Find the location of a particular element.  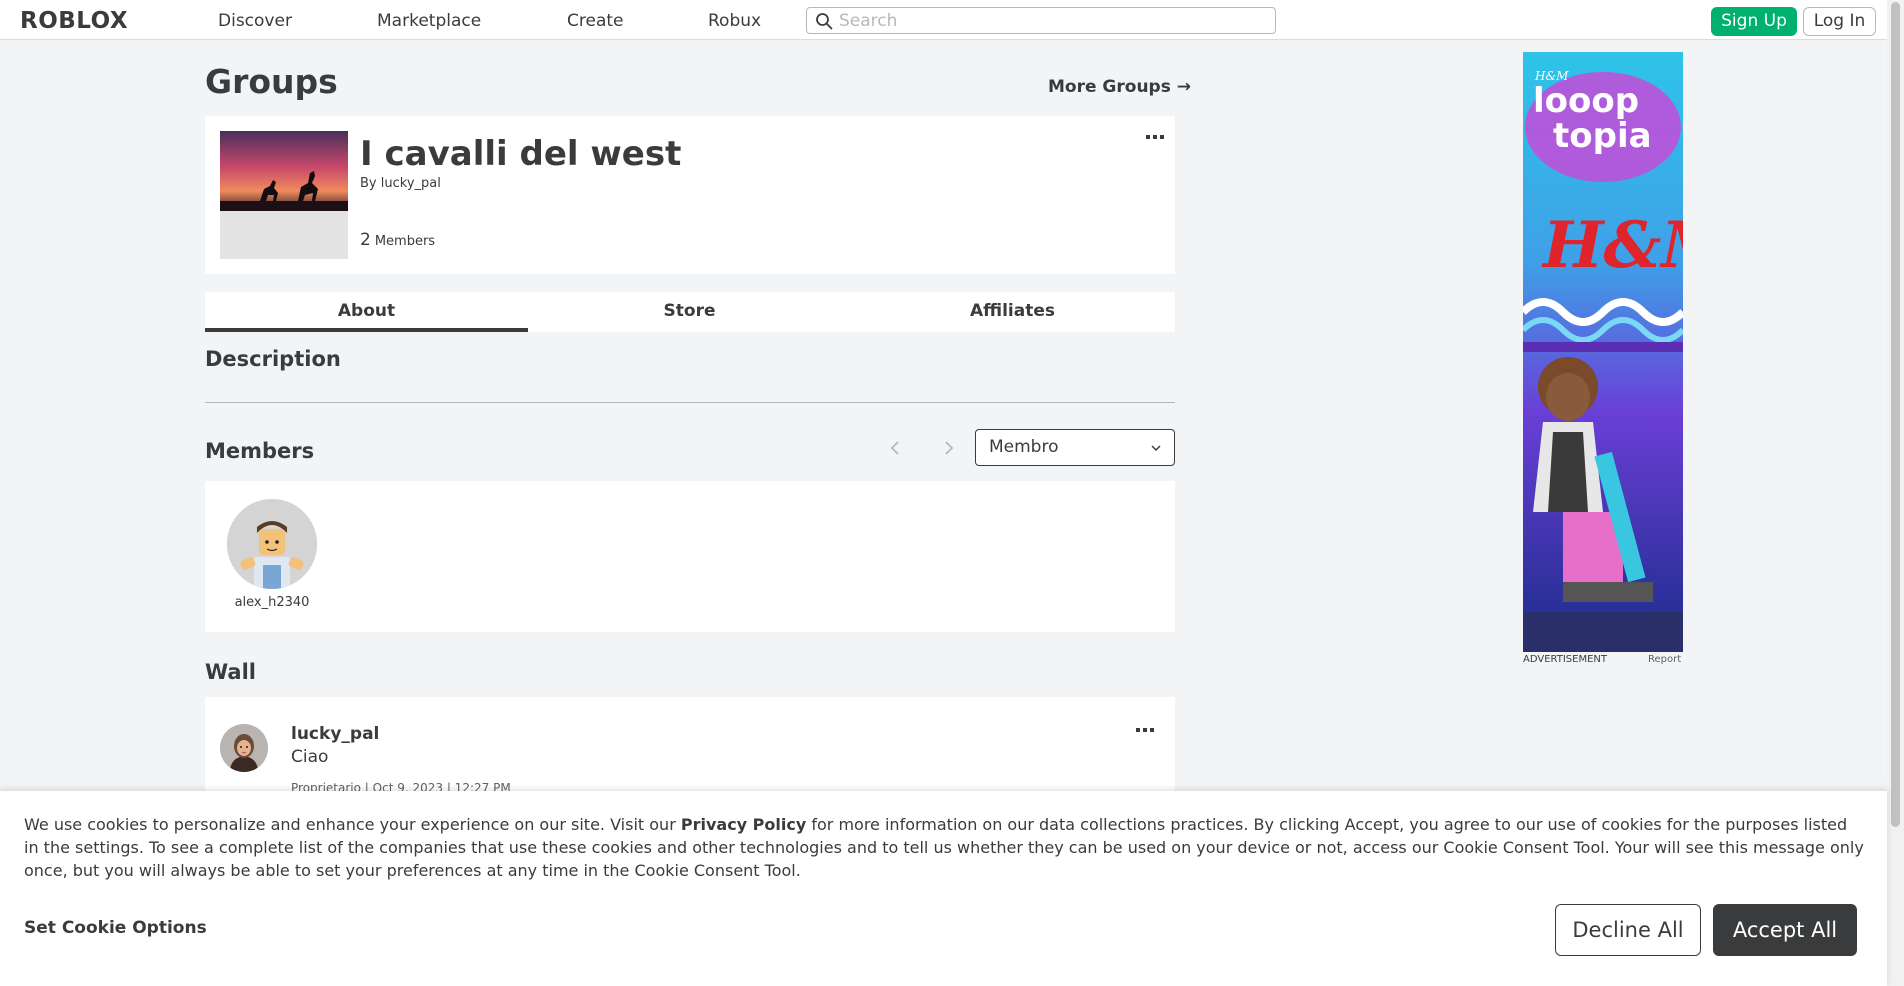

wall-post-username: lucky_pal is located at coordinates (335, 734).